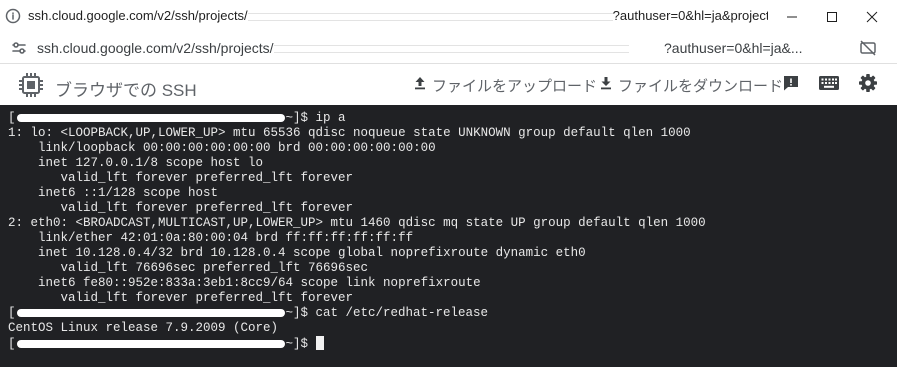 Image resolution: width=897 pixels, height=367 pixels. What do you see at coordinates (155, 48) in the screenshot?
I see `url-prefix: ssh.cloud.google.com/v2/ssh/projects/` at bounding box center [155, 48].